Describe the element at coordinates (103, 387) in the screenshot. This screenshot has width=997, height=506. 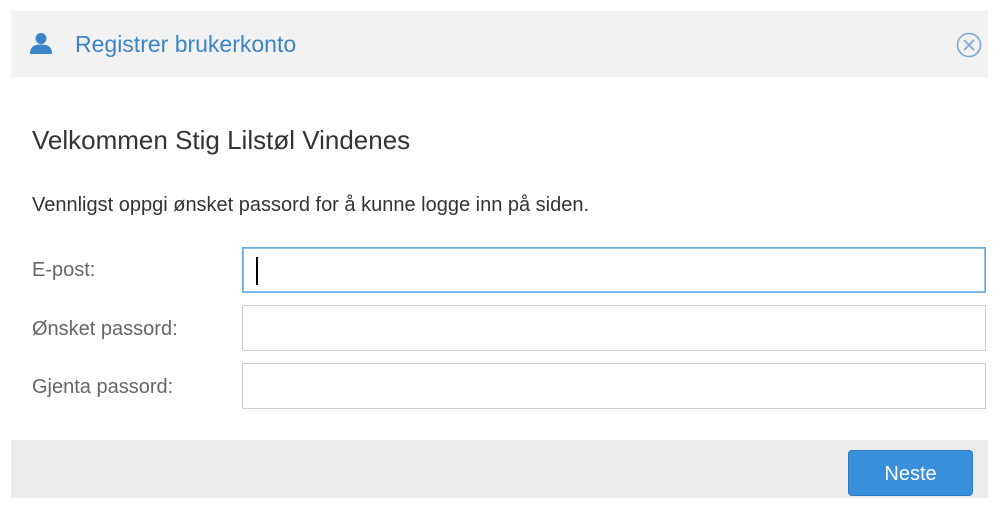
I see `repeat-password-label: Gjenta passord:` at that location.